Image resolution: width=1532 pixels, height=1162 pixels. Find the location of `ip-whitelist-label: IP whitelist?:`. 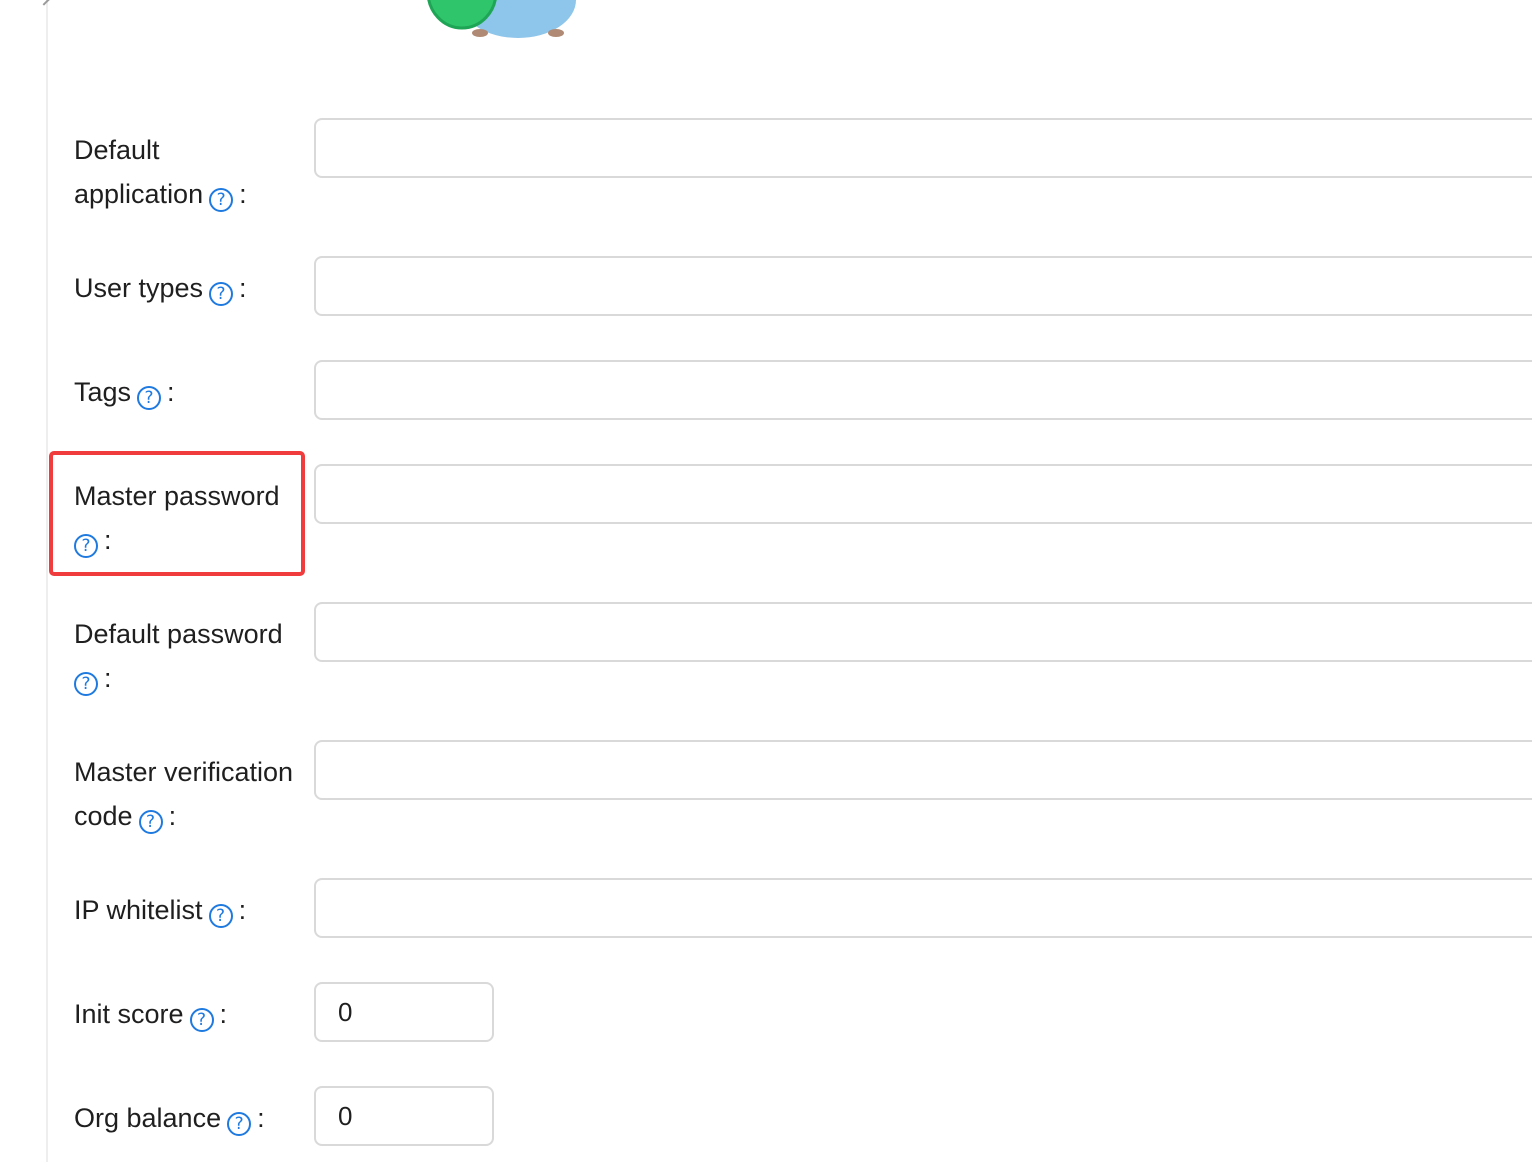

ip-whitelist-label: IP whitelist?: is located at coordinates (192, 910).